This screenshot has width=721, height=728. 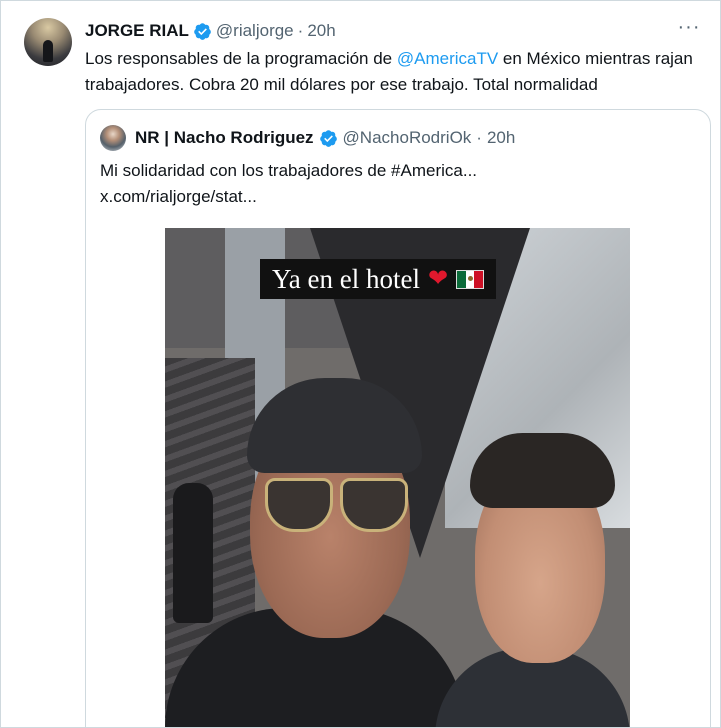 What do you see at coordinates (321, 31) in the screenshot?
I see `tweet-timestamp: 20h` at bounding box center [321, 31].